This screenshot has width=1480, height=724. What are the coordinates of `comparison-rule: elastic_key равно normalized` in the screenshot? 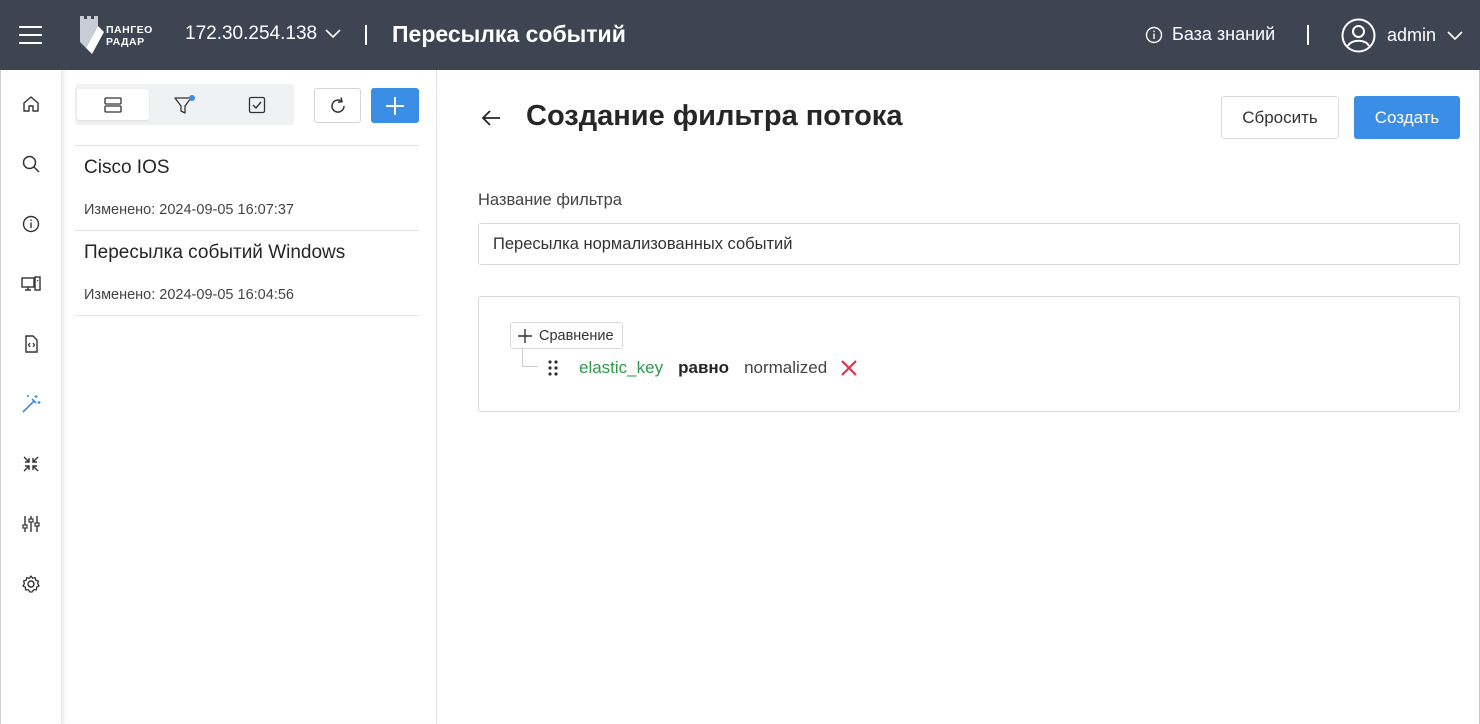 It's located at (703, 368).